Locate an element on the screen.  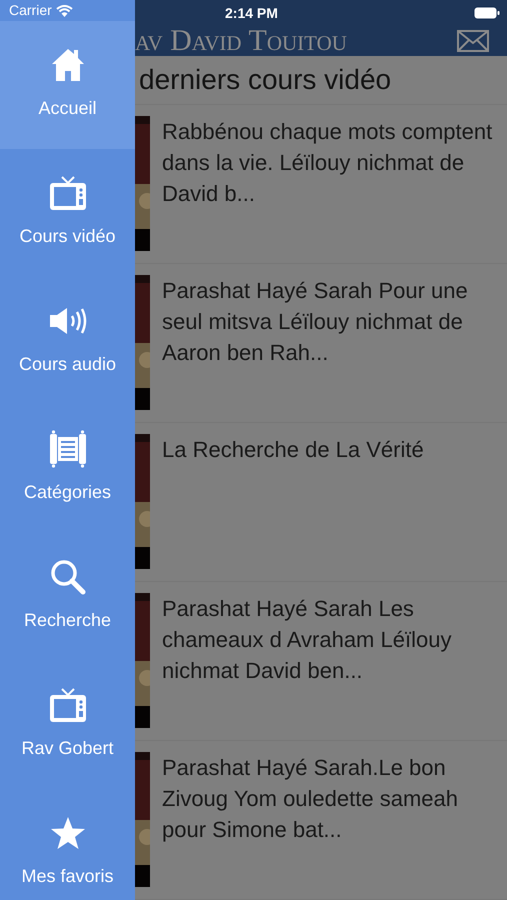
status-time: 2:14 PM is located at coordinates (251, 13).